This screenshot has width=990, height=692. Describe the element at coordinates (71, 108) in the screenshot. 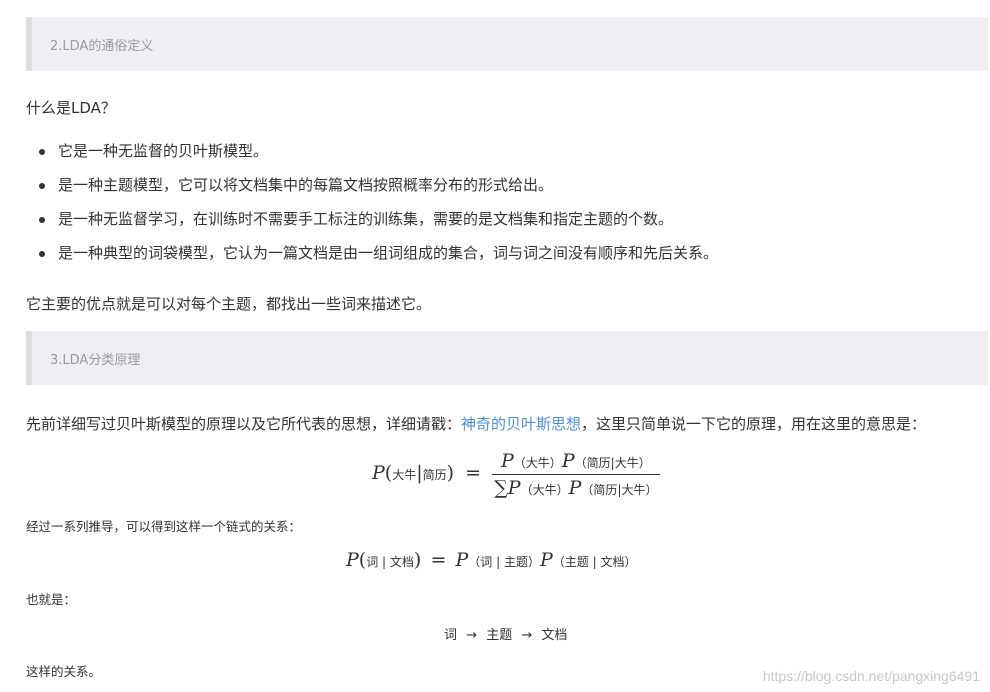

I see `intro-question: 什么是LDA？` at that location.